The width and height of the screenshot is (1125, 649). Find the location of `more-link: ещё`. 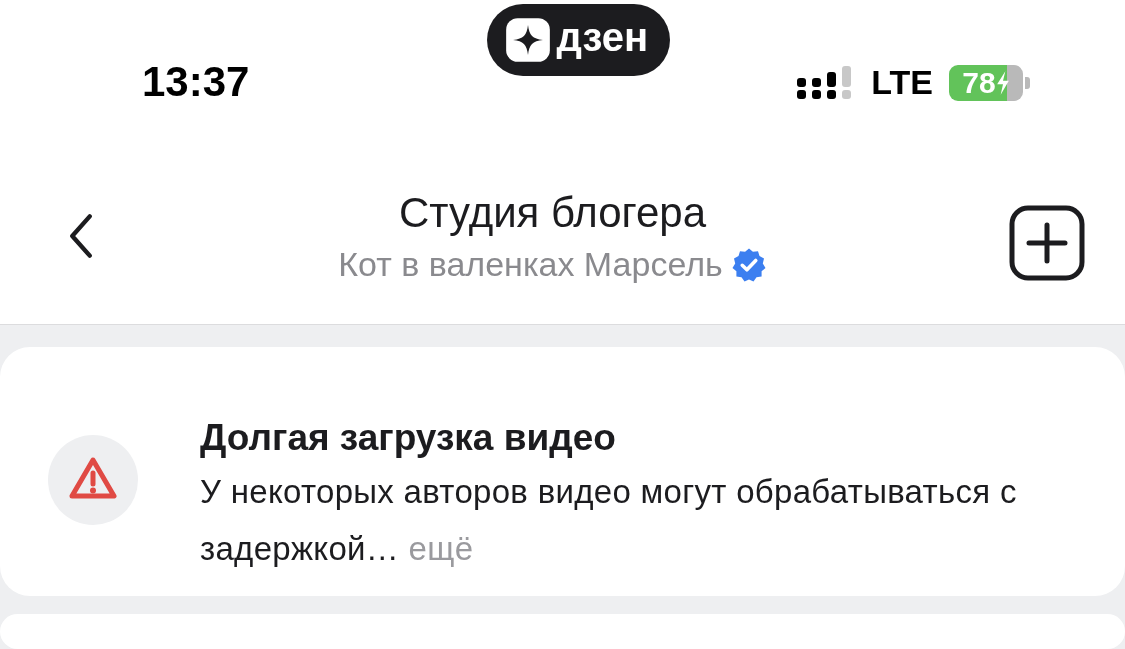

more-link: ещё is located at coordinates (441, 548).